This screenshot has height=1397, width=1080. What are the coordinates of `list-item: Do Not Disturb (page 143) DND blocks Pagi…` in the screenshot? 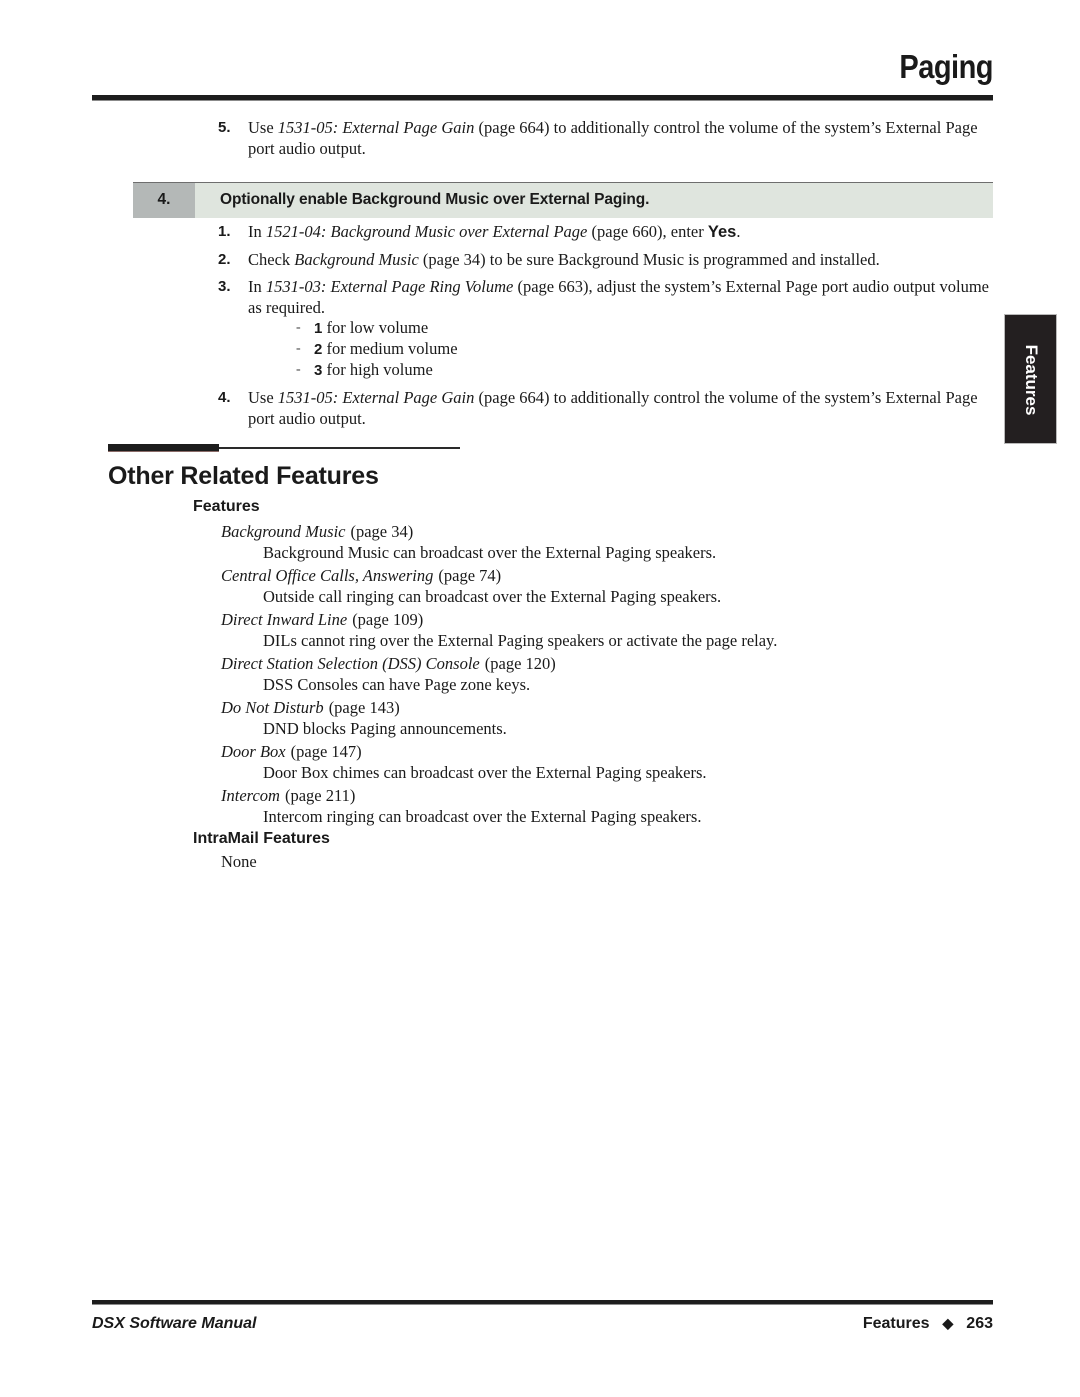 It's located at (606, 718).